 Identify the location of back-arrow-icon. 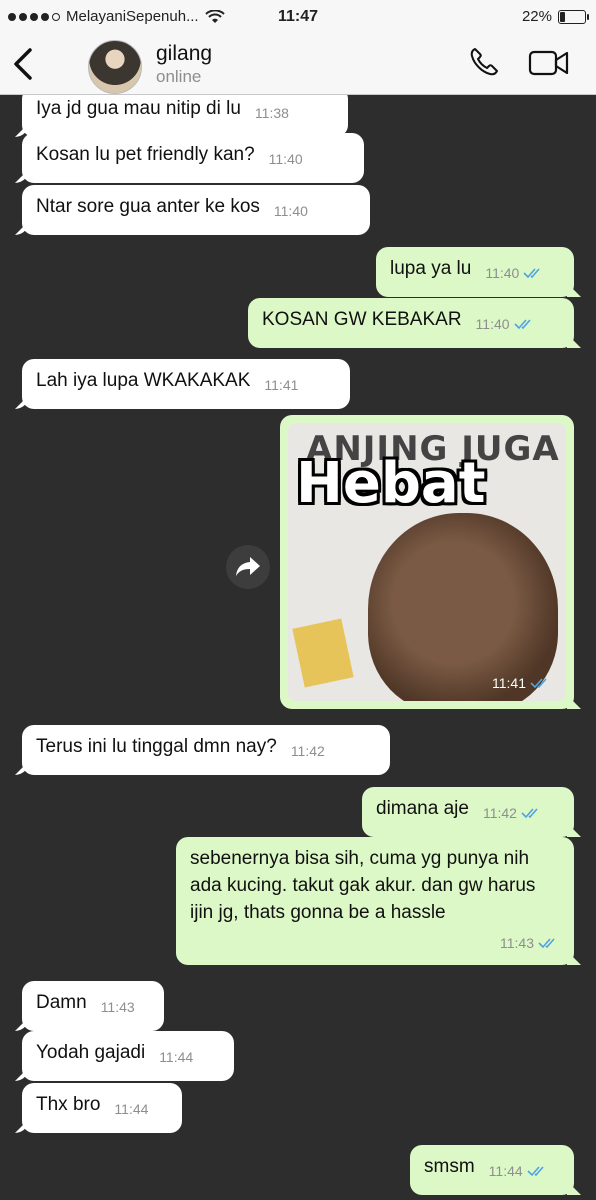
(24, 64).